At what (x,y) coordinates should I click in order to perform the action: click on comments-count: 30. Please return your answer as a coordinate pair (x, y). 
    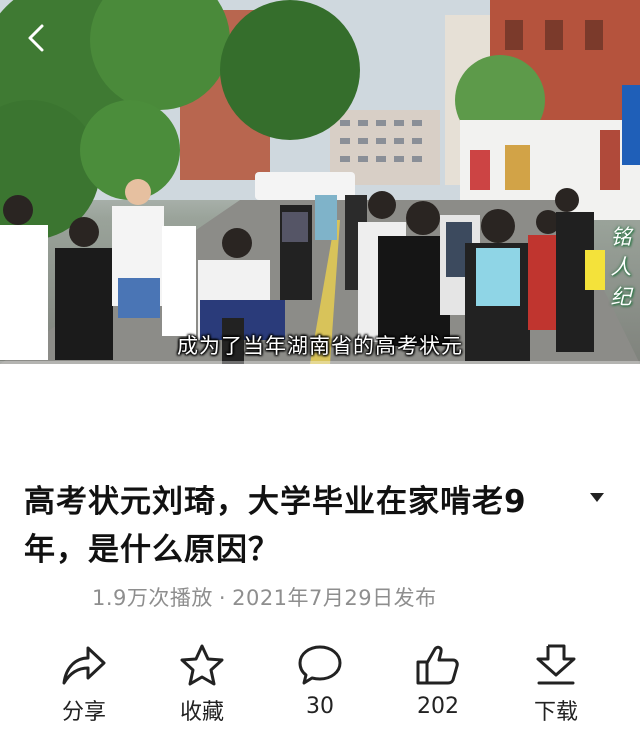
    Looking at the image, I should click on (320, 706).